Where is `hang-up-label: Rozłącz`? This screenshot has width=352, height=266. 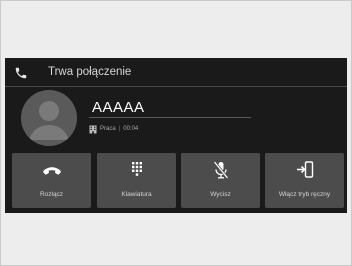 hang-up-label: Rozłącz is located at coordinates (51, 194).